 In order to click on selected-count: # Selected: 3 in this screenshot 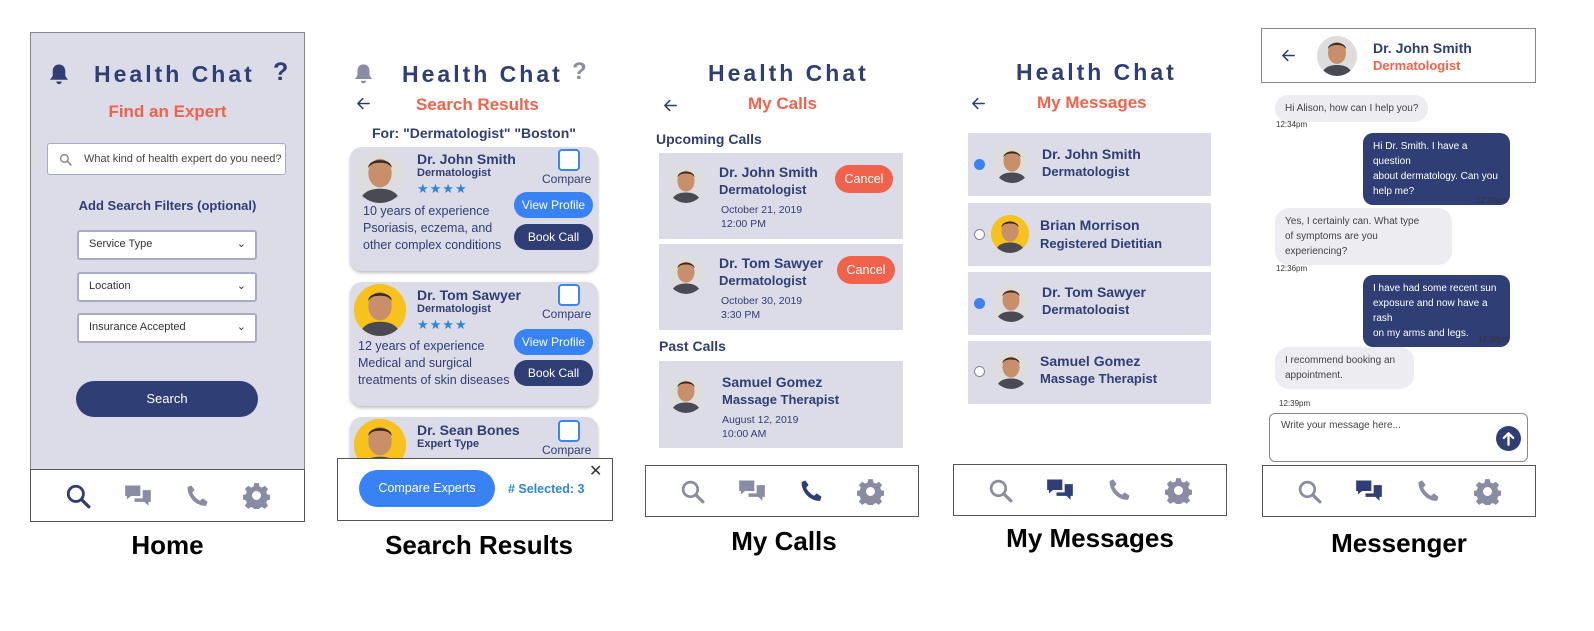, I will do `click(546, 489)`.